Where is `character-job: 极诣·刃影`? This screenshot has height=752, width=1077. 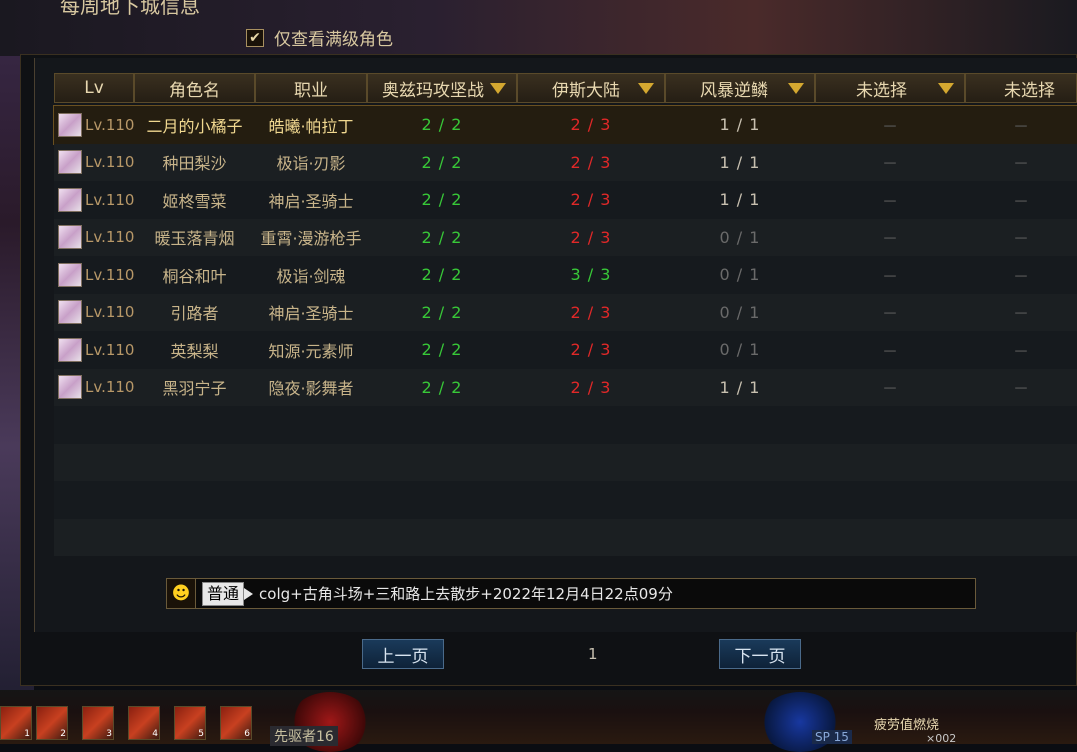
character-job: 极诣·刃影 is located at coordinates (311, 164).